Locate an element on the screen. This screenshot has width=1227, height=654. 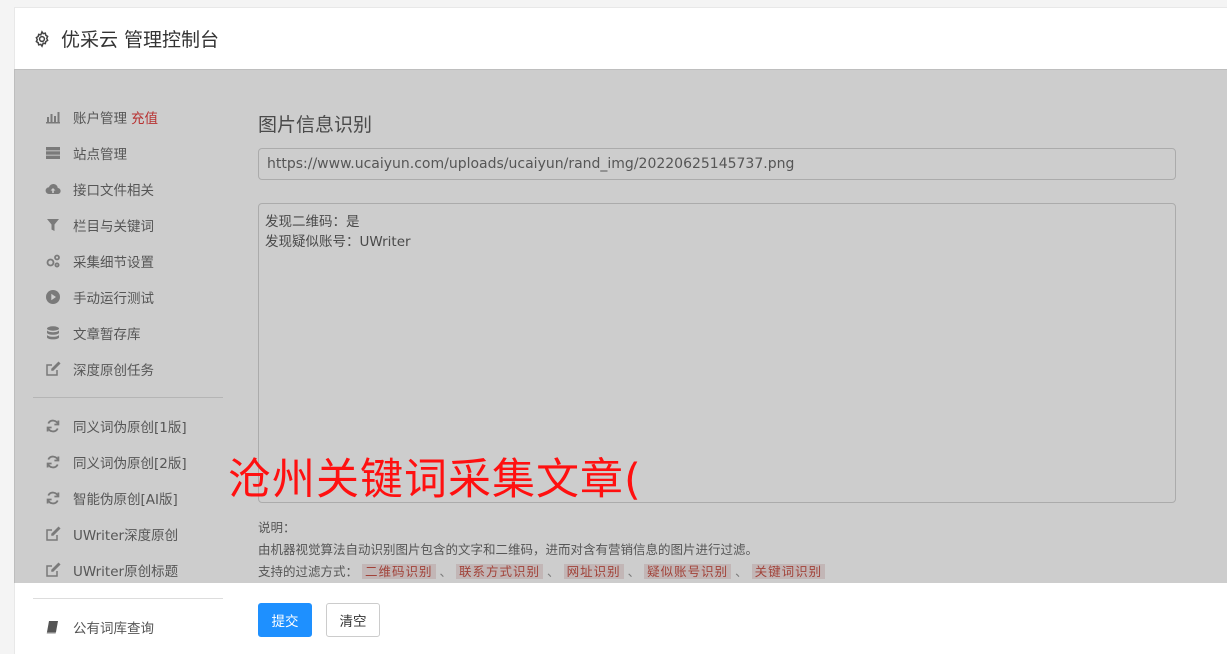
sidebar-item-public-lexicon: 公有词库查询 is located at coordinates (99, 627).